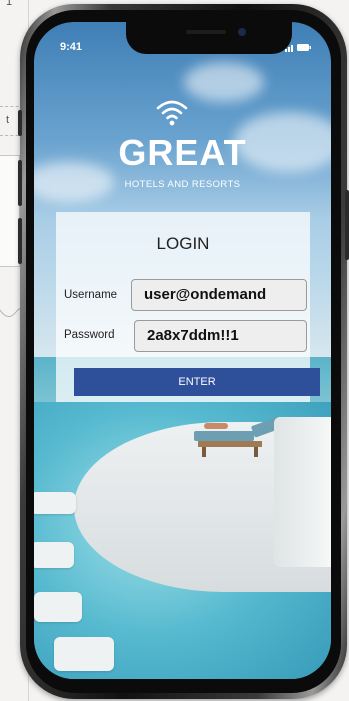 Image resolution: width=349 pixels, height=701 pixels. What do you see at coordinates (209, 38) in the screenshot?
I see `notch` at bounding box center [209, 38].